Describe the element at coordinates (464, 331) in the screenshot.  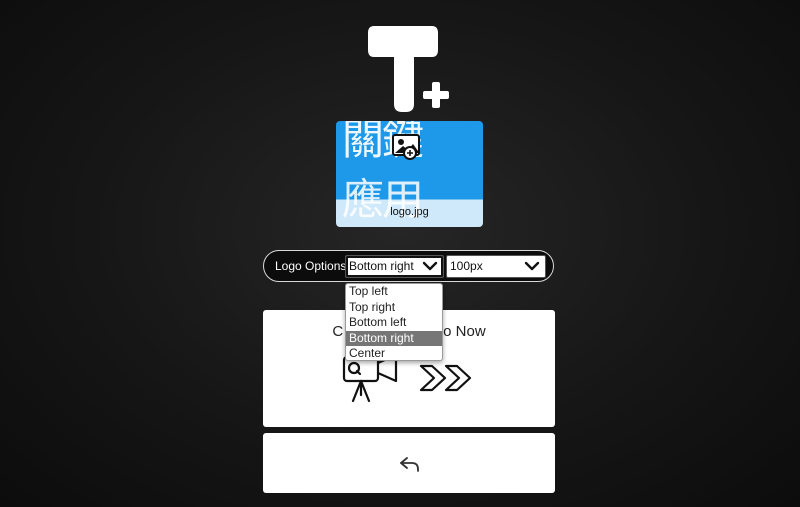
I see `create-title-right: o Now` at that location.